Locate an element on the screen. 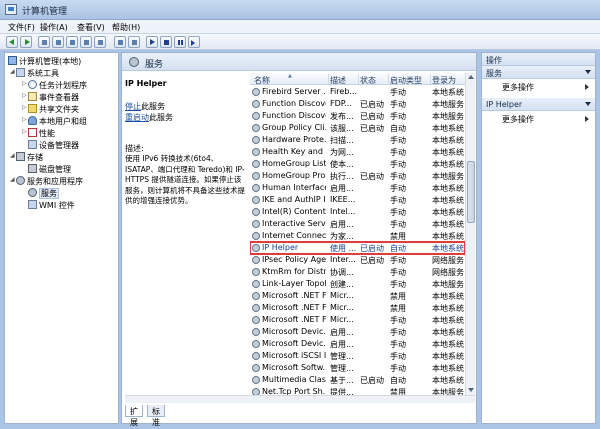 The width and height of the screenshot is (600, 429). actions-section-ip-helper: IP Helper is located at coordinates (538, 104).